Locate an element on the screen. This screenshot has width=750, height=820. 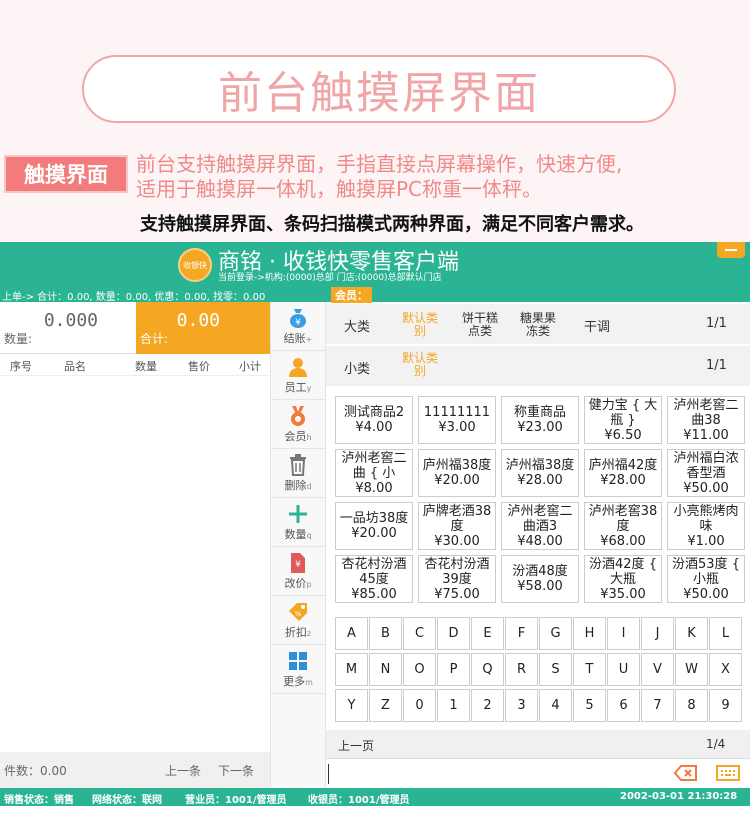
key-y: Y is located at coordinates (351, 705).